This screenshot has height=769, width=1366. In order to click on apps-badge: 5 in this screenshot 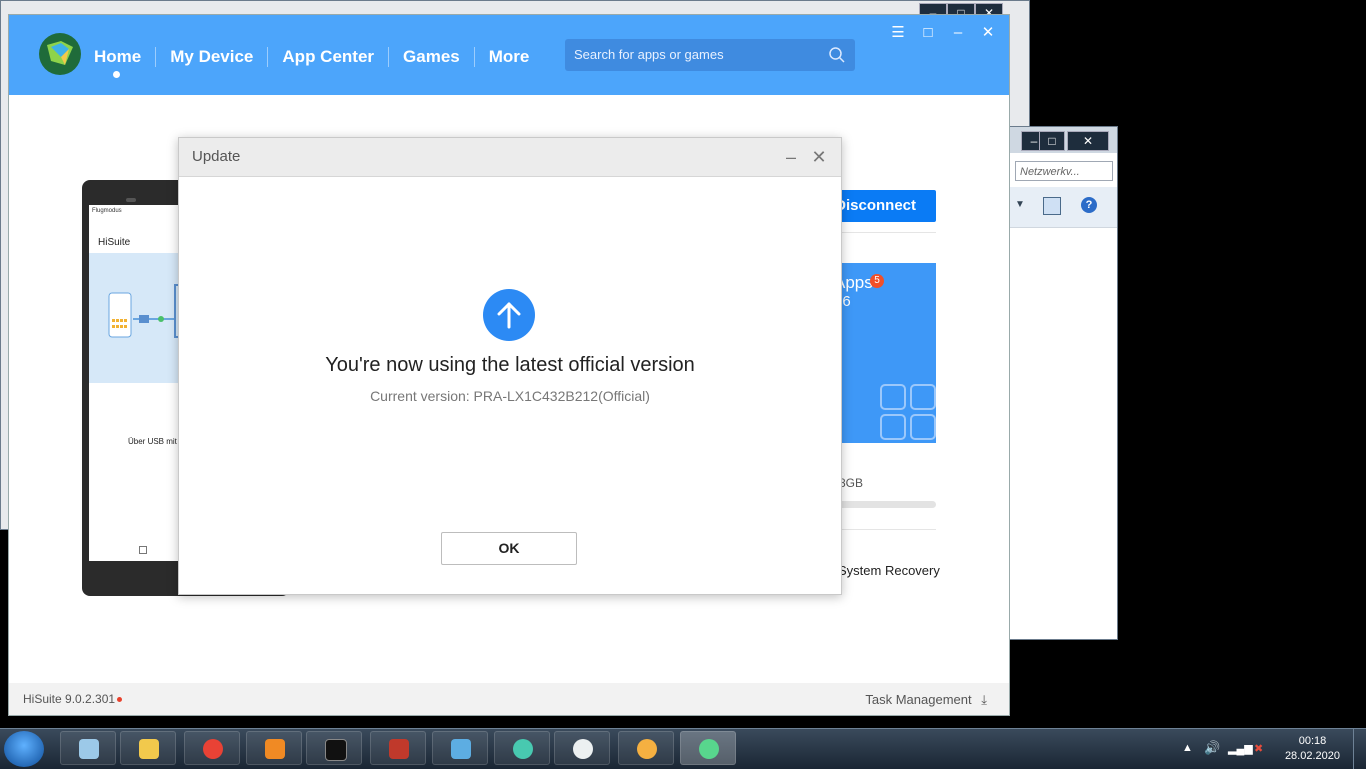, I will do `click(877, 281)`.